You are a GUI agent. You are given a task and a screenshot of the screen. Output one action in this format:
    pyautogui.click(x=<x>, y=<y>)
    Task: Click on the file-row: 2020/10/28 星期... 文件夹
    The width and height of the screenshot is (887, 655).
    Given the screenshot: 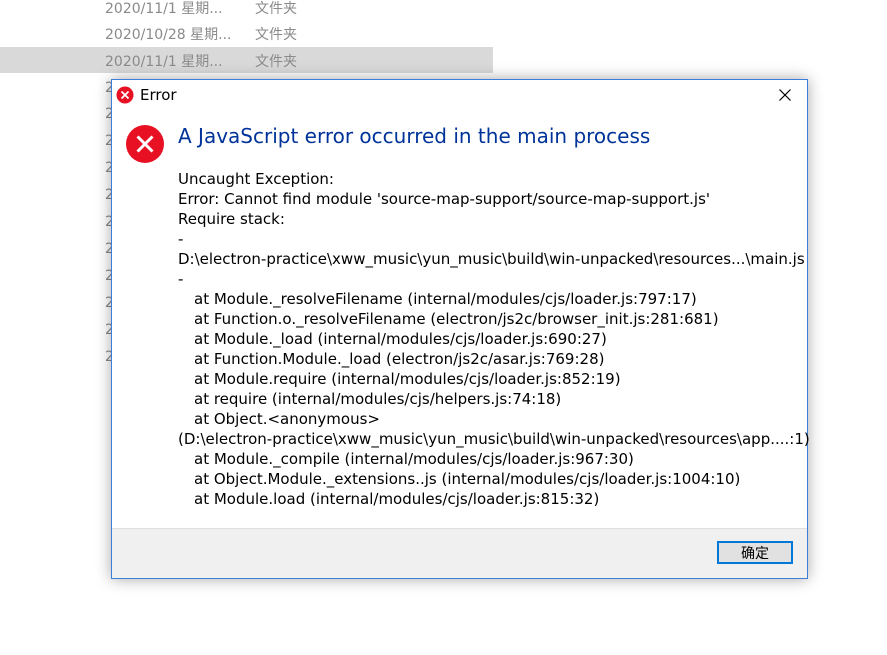 What is the action you would take?
    pyautogui.click(x=246, y=33)
    